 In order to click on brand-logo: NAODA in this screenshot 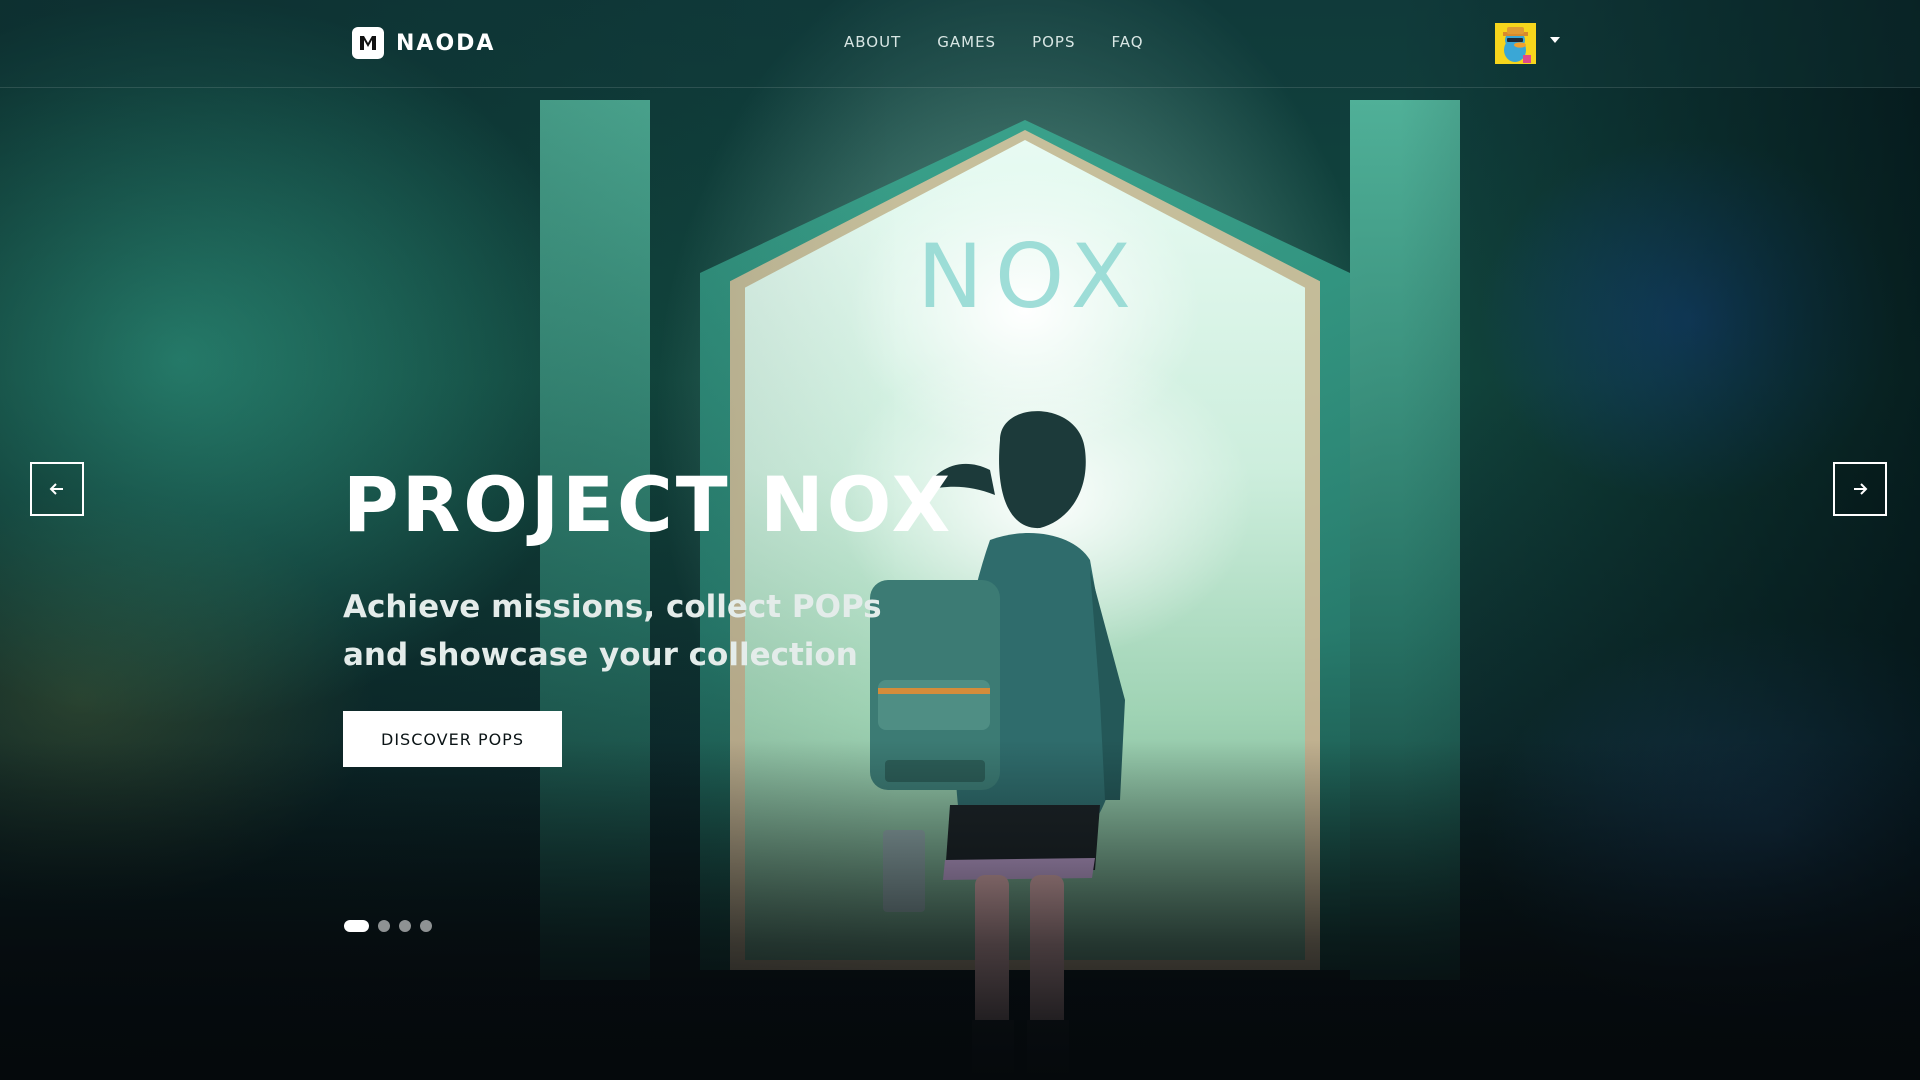, I will do `click(423, 43)`.